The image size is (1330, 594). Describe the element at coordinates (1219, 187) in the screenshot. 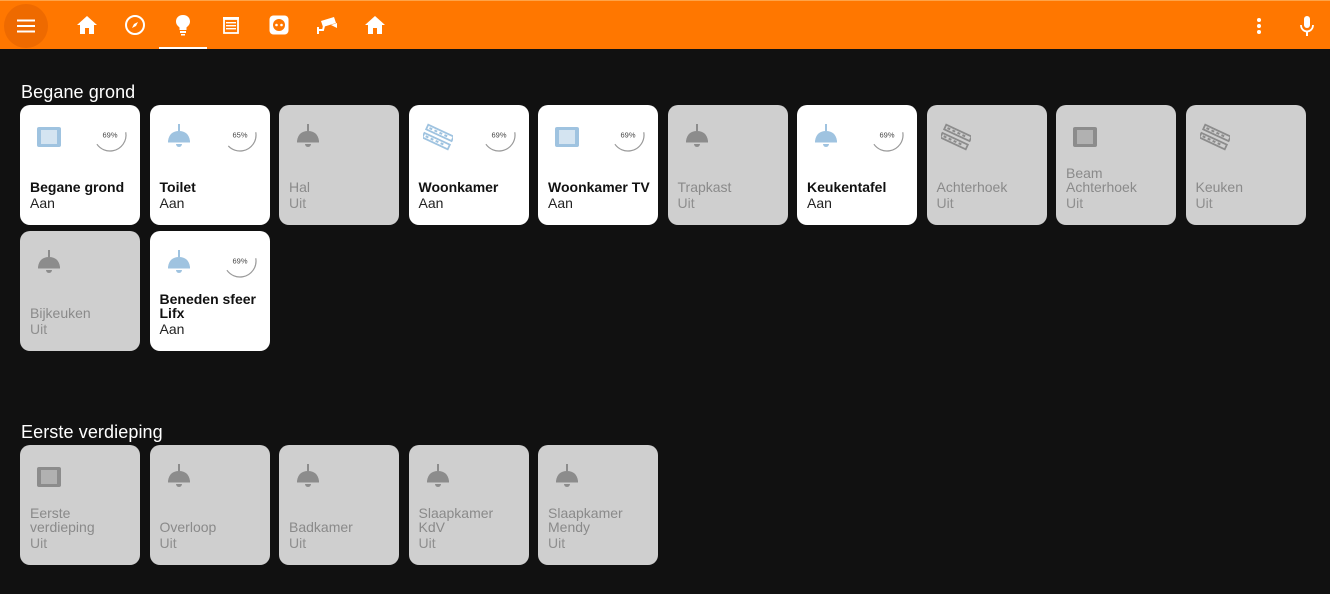

I see `tile-name: Keuken` at that location.